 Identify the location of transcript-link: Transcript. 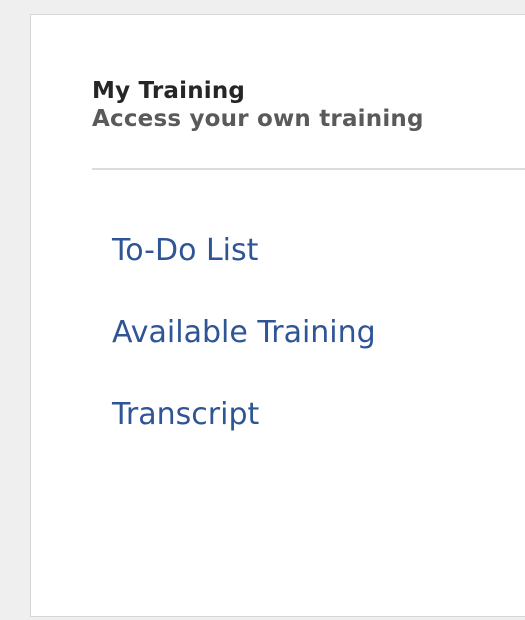
(244, 415).